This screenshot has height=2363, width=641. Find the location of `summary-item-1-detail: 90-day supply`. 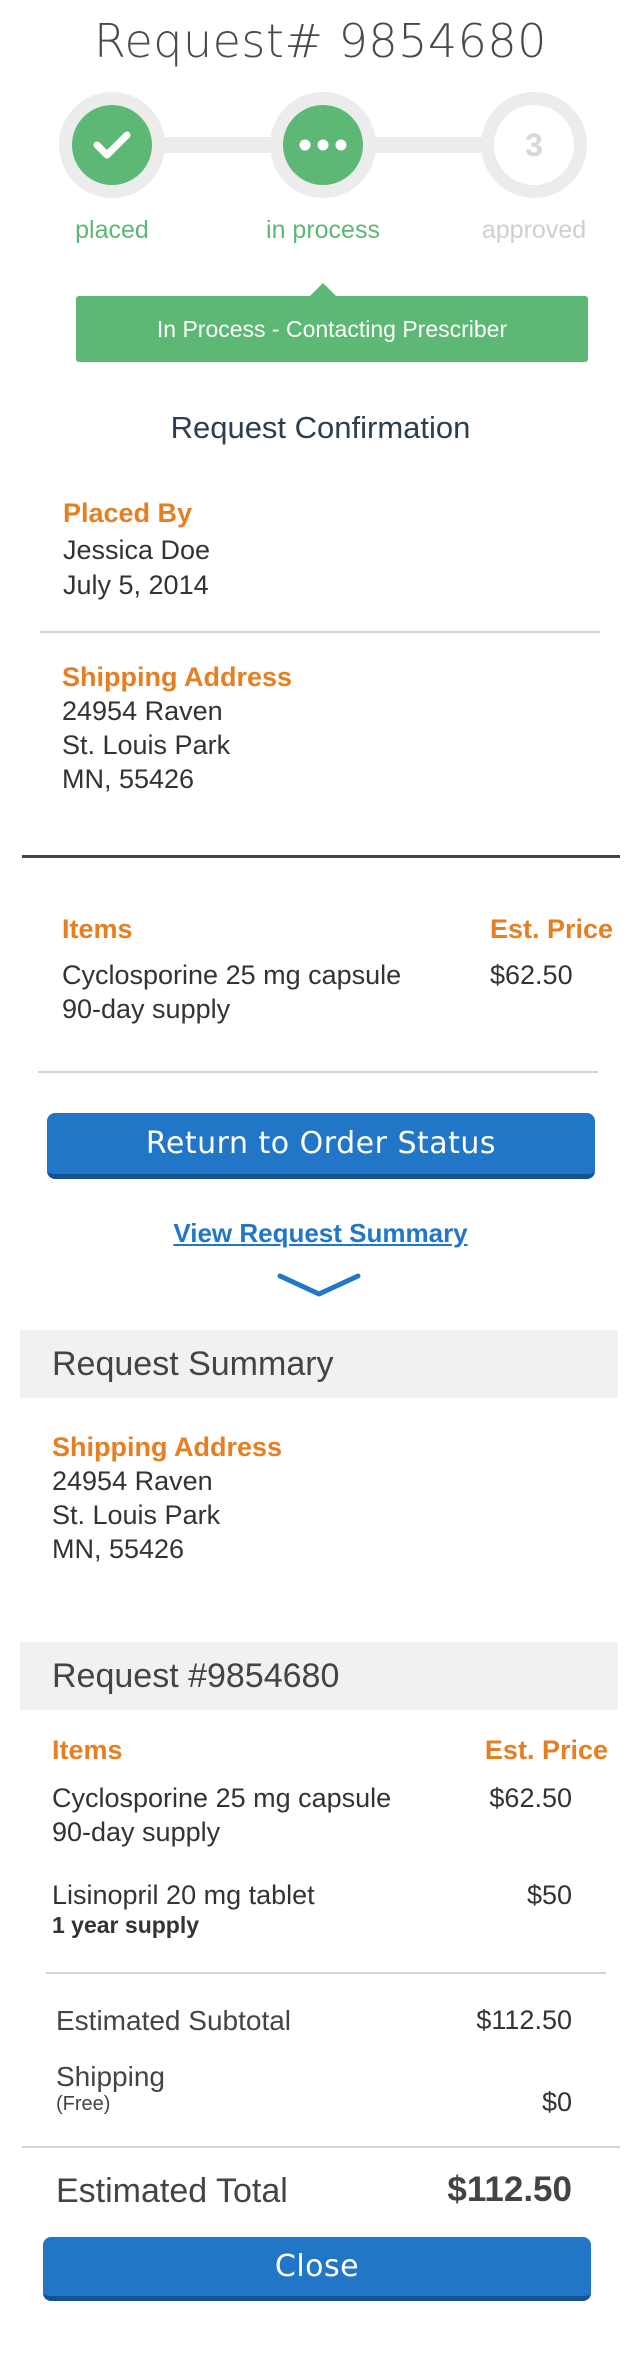

summary-item-1-detail: 90-day supply is located at coordinates (136, 1832).